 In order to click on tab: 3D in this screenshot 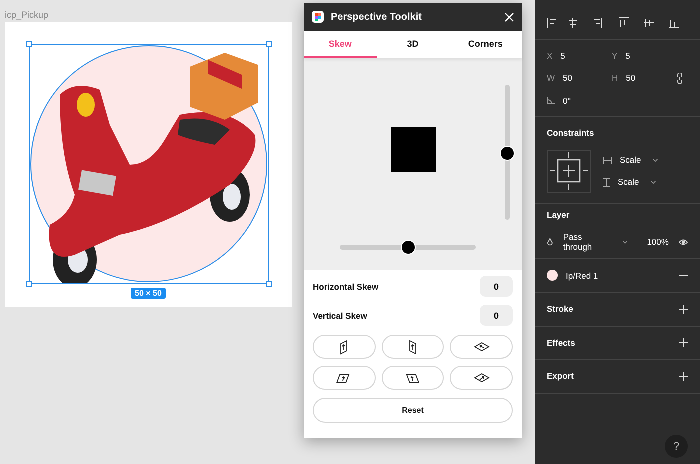, I will do `click(413, 44)`.